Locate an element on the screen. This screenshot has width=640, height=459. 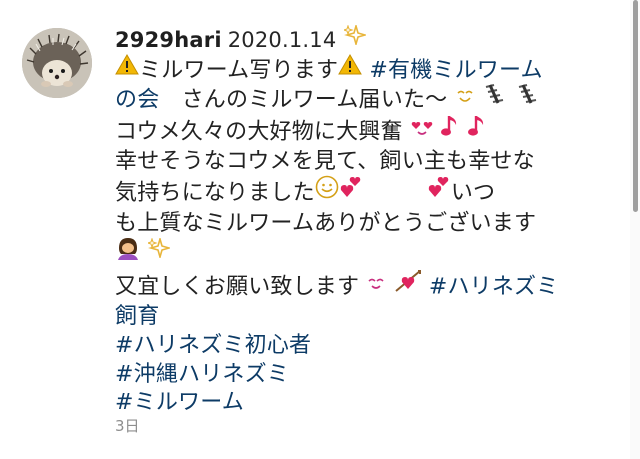
comment-line-3: コウメ久々の大好物に大興奮 is located at coordinates (362, 131).